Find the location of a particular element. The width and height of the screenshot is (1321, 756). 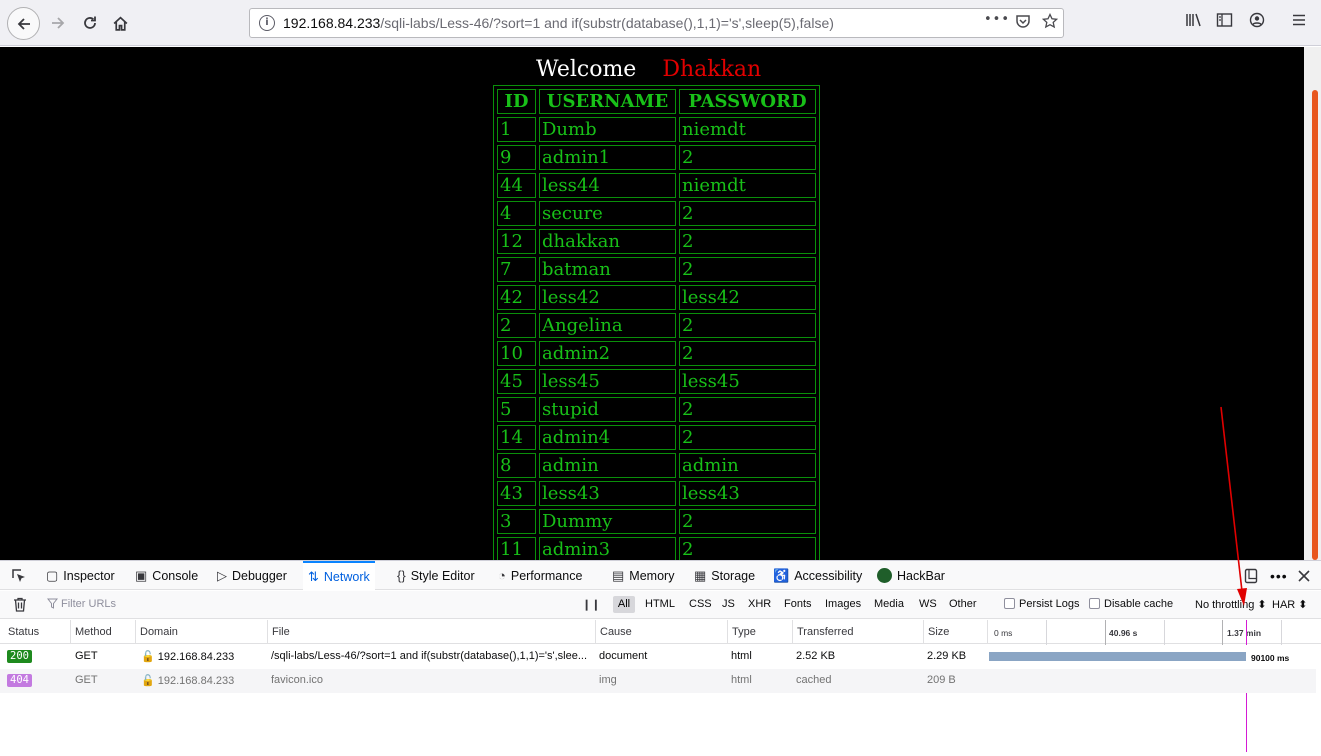

filter-type-css: CSS is located at coordinates (700, 604).